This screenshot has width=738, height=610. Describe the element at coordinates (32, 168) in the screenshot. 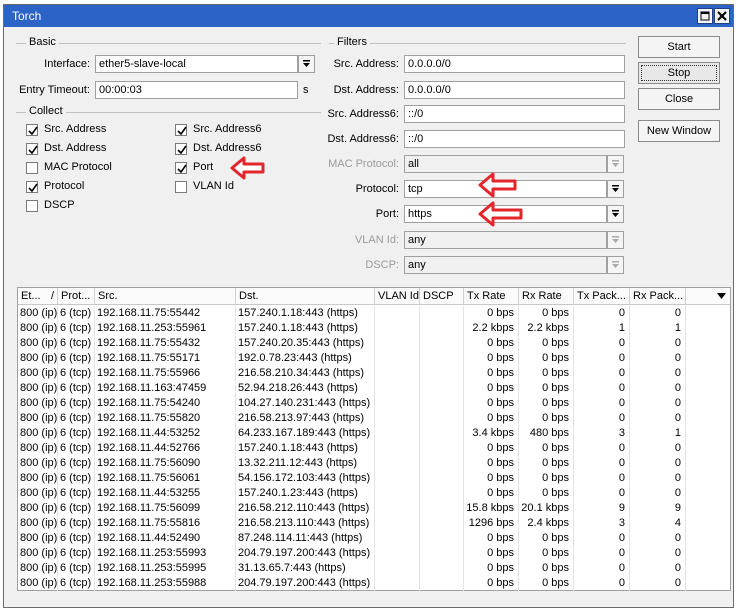

I see `mac-protocol-checkbox` at that location.